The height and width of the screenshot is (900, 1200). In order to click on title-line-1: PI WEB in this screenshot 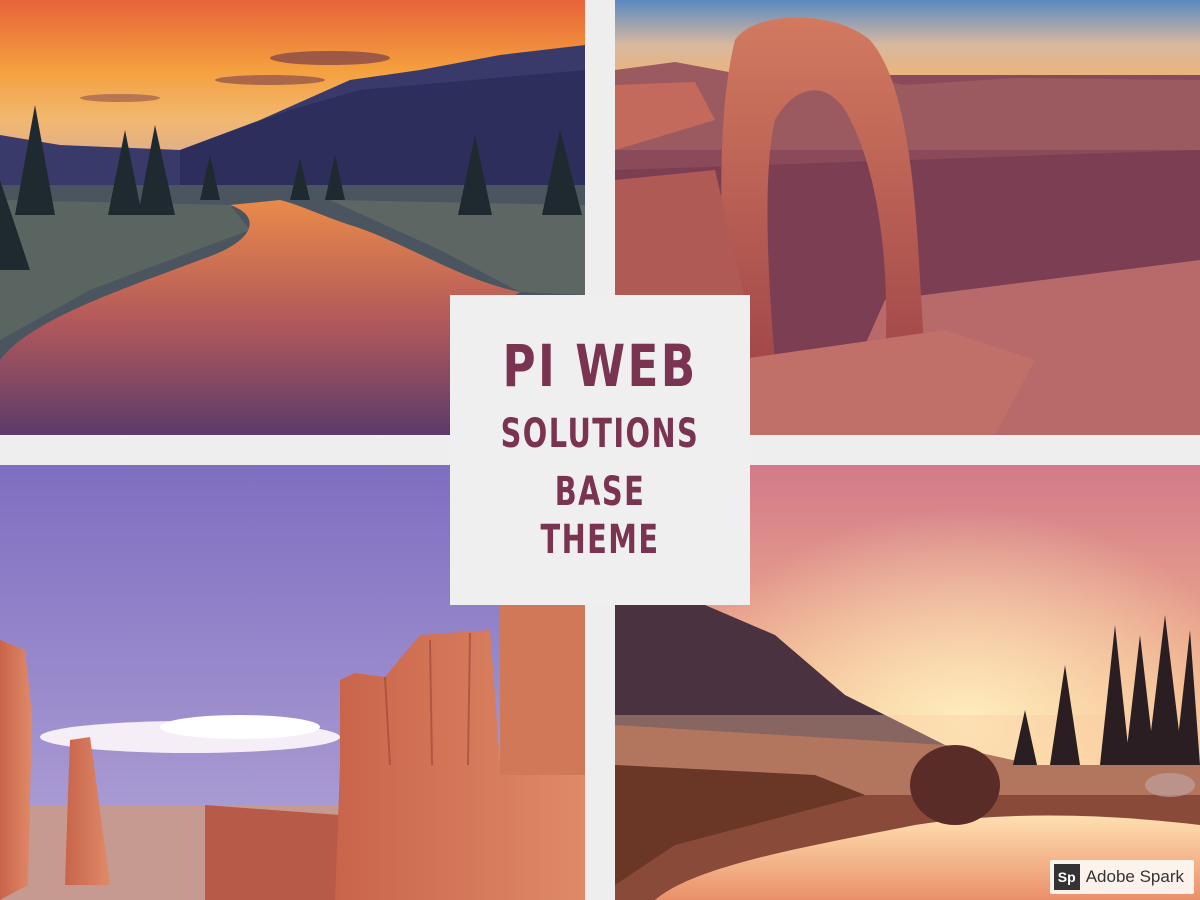, I will do `click(600, 365)`.